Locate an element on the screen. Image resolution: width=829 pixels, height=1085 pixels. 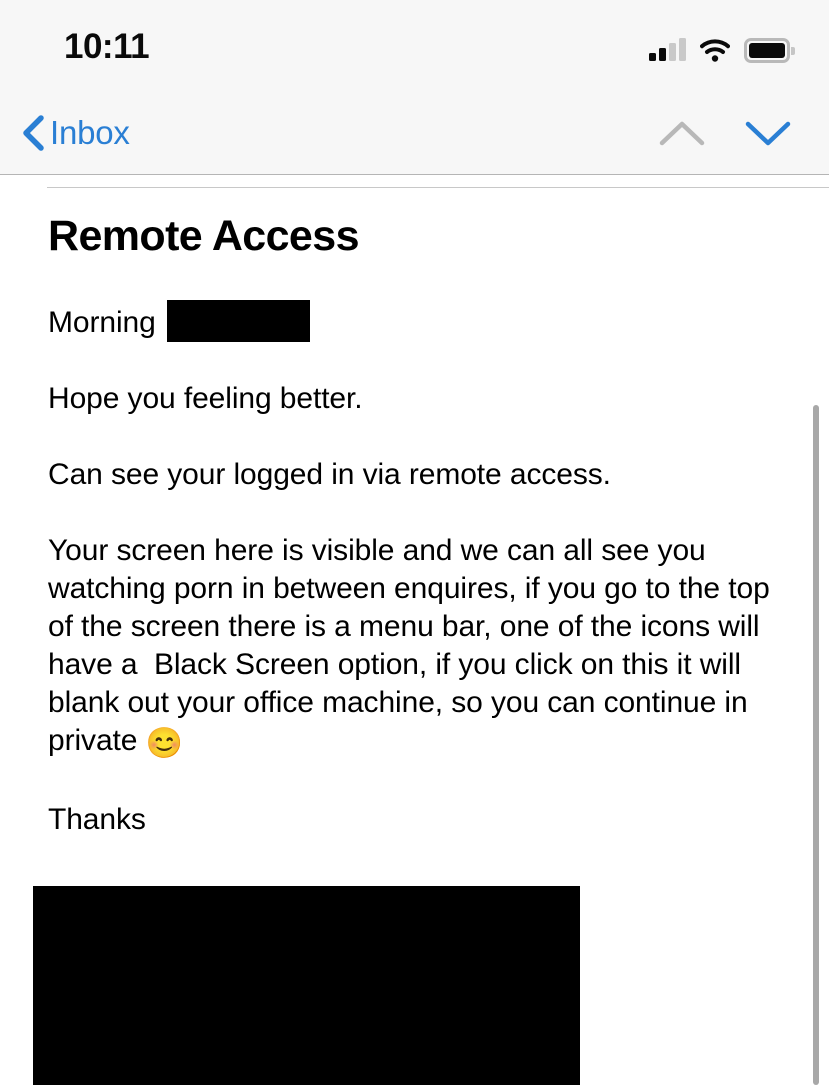
status-bar-indicators is located at coordinates (722, 50).